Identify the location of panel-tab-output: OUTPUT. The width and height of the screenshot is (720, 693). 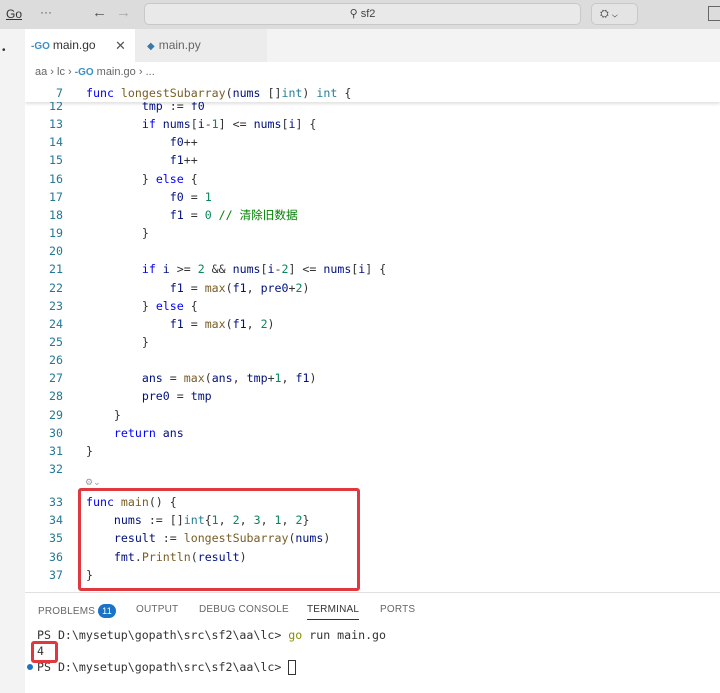
(157, 609).